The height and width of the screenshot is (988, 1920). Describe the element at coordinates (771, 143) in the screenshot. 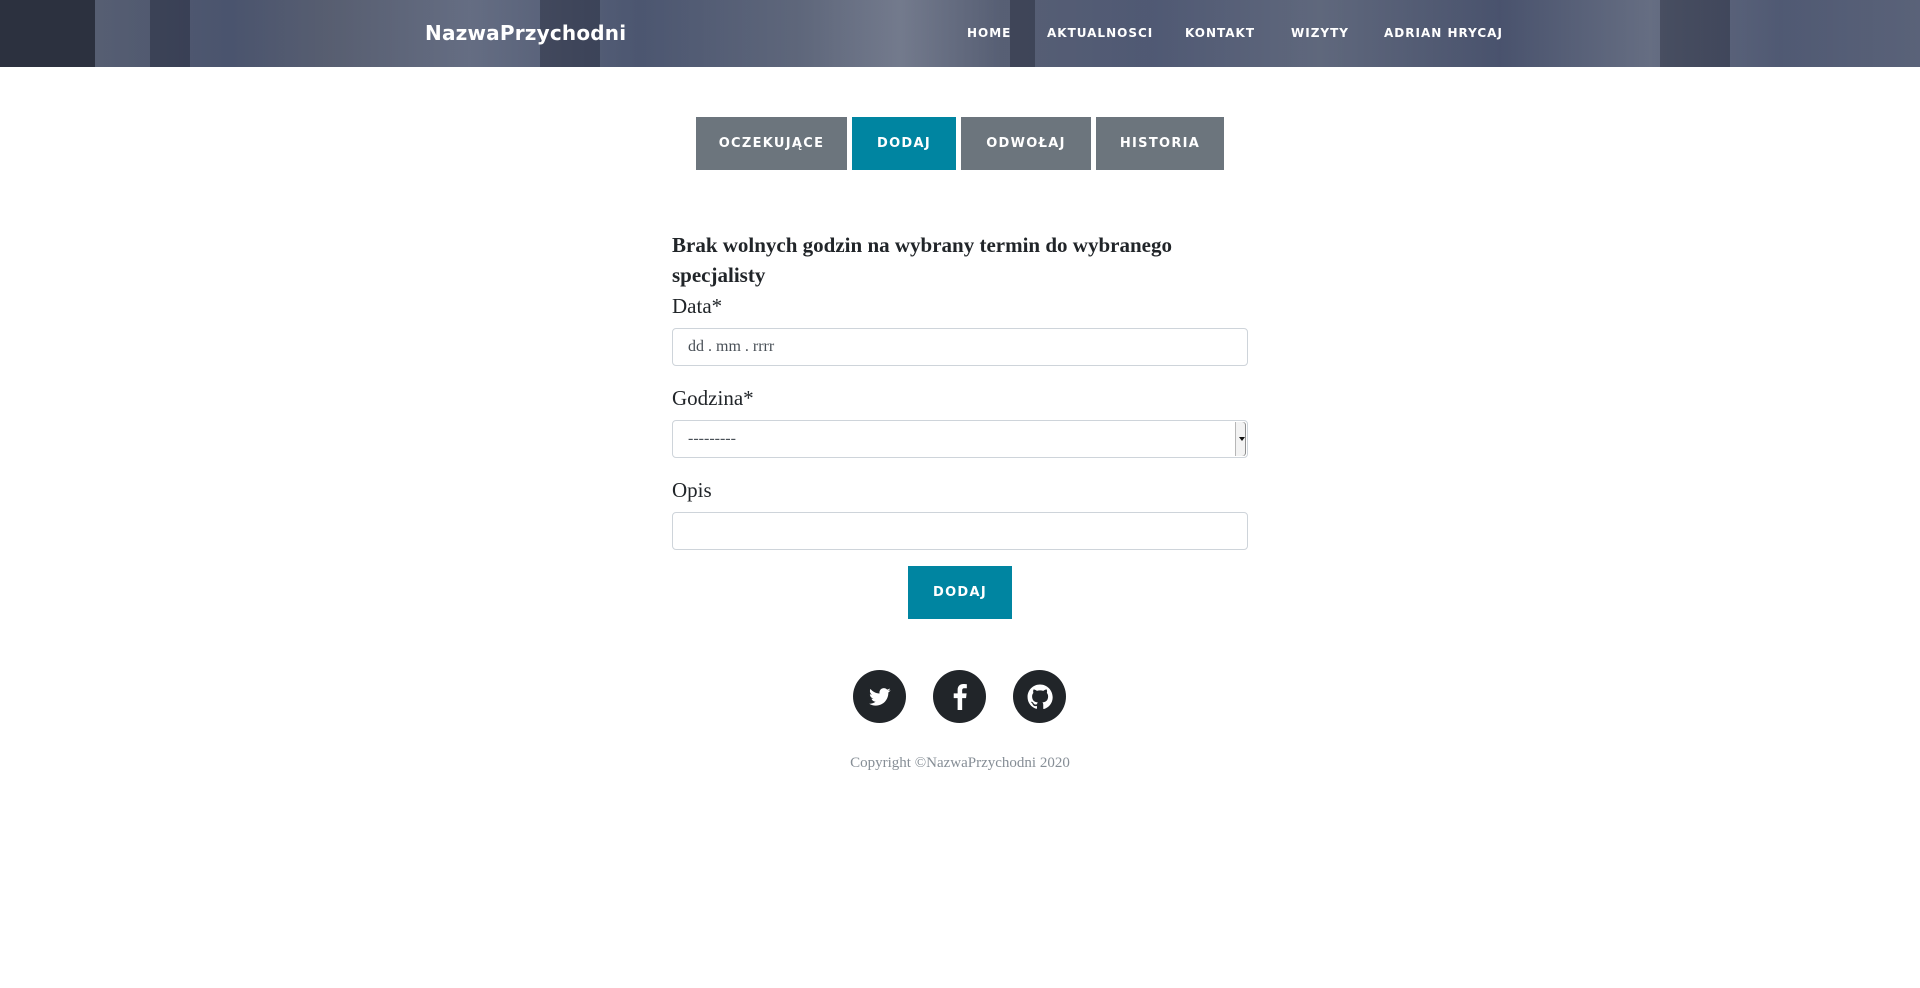

I see `tab-oczekujace: OCZEKUJĄCE` at that location.